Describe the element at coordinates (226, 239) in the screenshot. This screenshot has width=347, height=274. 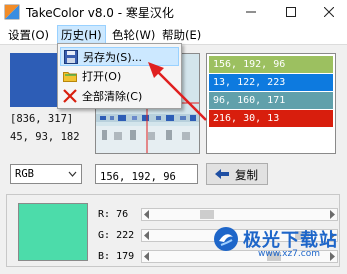
I see `watermark-logo-icon` at that location.